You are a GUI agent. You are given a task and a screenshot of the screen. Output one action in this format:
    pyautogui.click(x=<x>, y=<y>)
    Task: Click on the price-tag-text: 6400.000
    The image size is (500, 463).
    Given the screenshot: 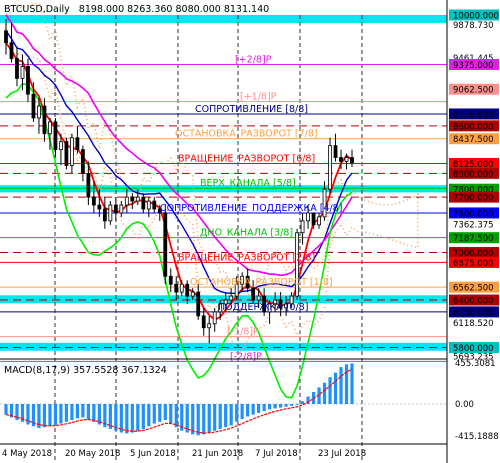 What is the action you would take?
    pyautogui.click(x=473, y=302)
    